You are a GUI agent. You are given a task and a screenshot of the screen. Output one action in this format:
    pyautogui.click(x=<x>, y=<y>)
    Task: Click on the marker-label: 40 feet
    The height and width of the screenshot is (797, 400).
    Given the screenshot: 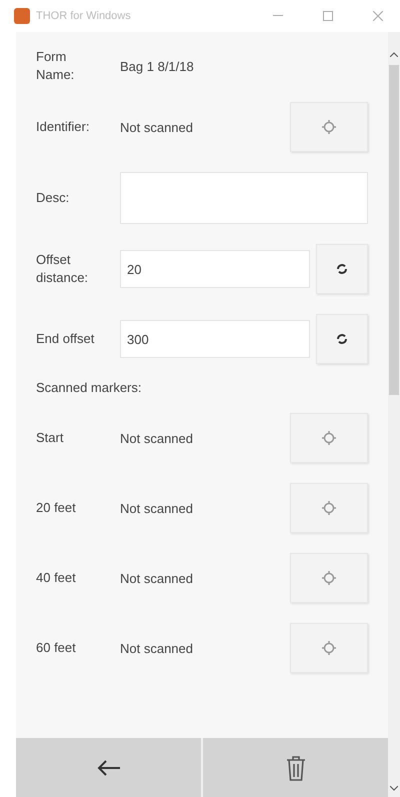 What is the action you would take?
    pyautogui.click(x=56, y=578)
    